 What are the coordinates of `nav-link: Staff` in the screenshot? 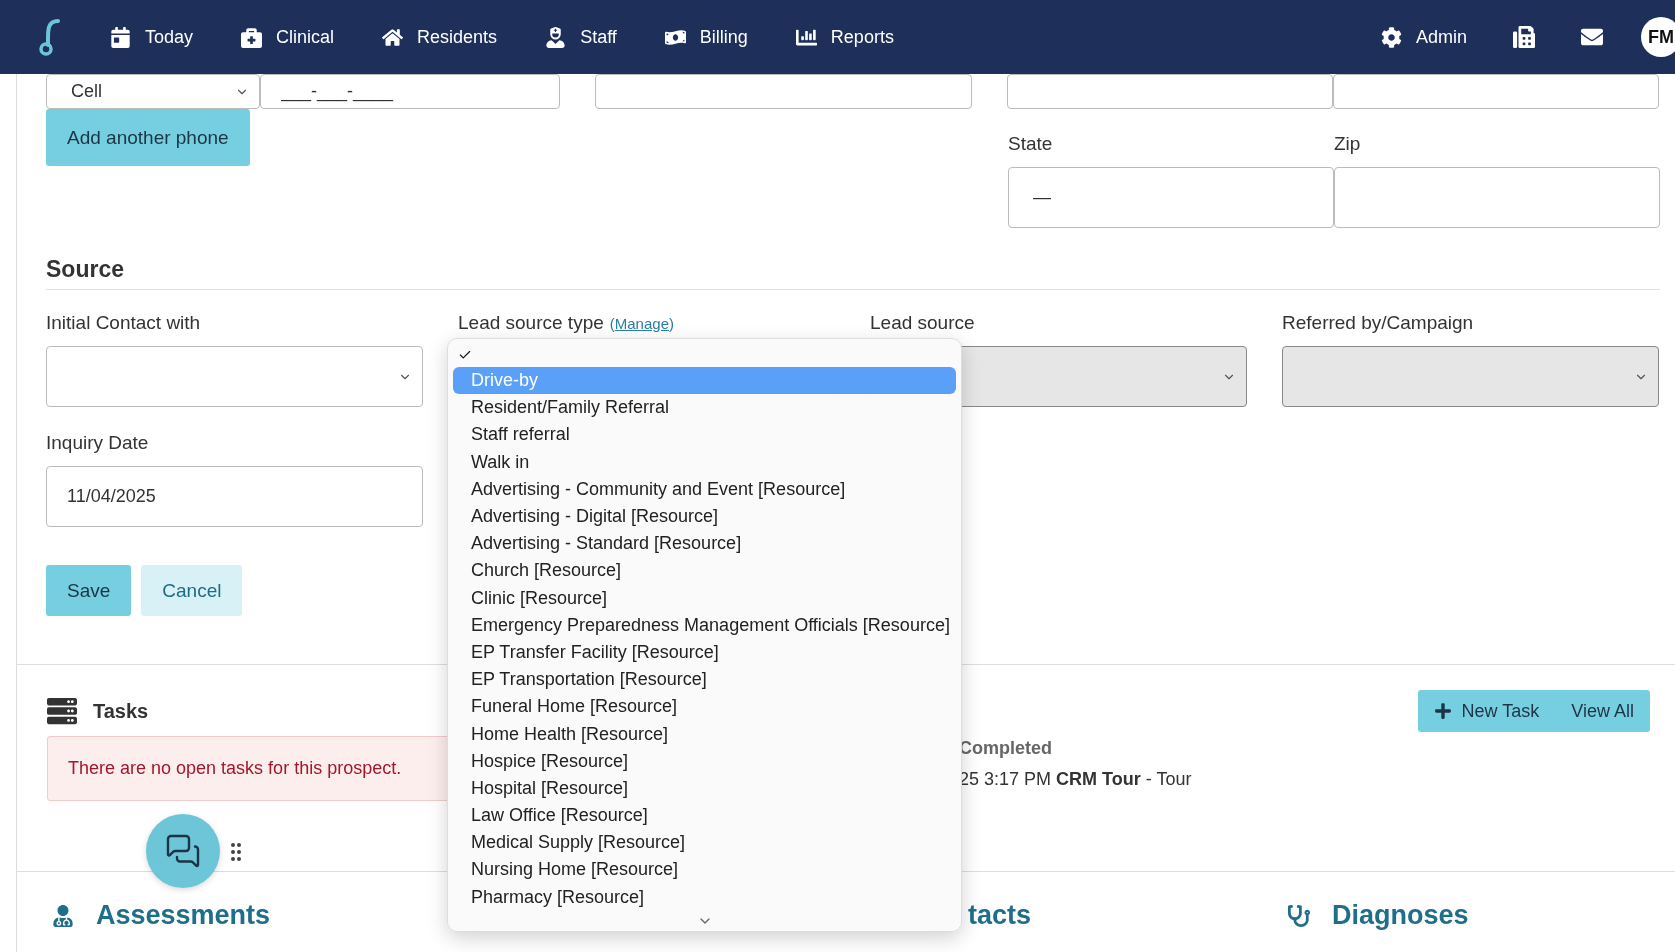 It's located at (581, 37).